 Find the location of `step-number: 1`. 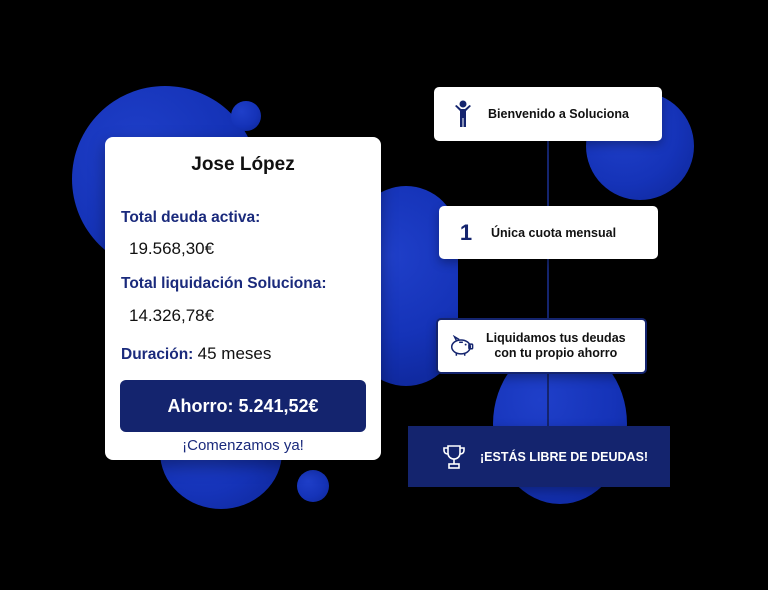

step-number: 1 is located at coordinates (466, 232).